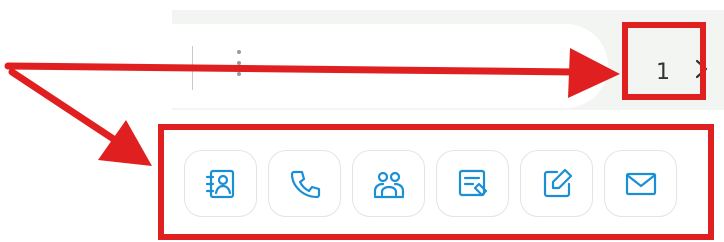 The image size is (724, 242). What do you see at coordinates (125, 143) in the screenshot?
I see `arrow-to-actions-head` at bounding box center [125, 143].